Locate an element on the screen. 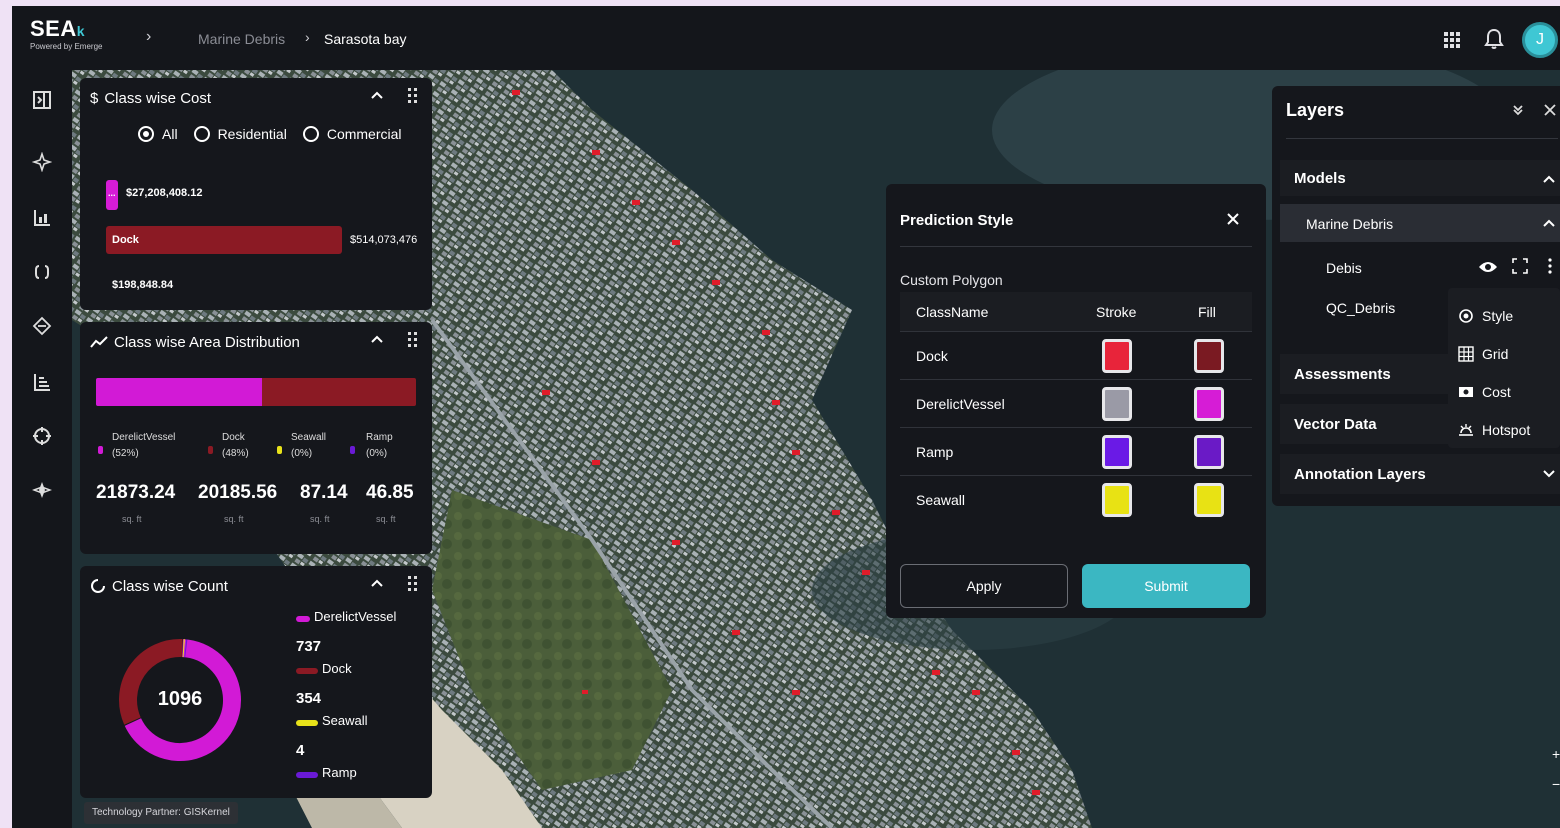 Image resolution: width=1560 pixels, height=828 pixels. table-row: DerelictVessel is located at coordinates (1076, 404).